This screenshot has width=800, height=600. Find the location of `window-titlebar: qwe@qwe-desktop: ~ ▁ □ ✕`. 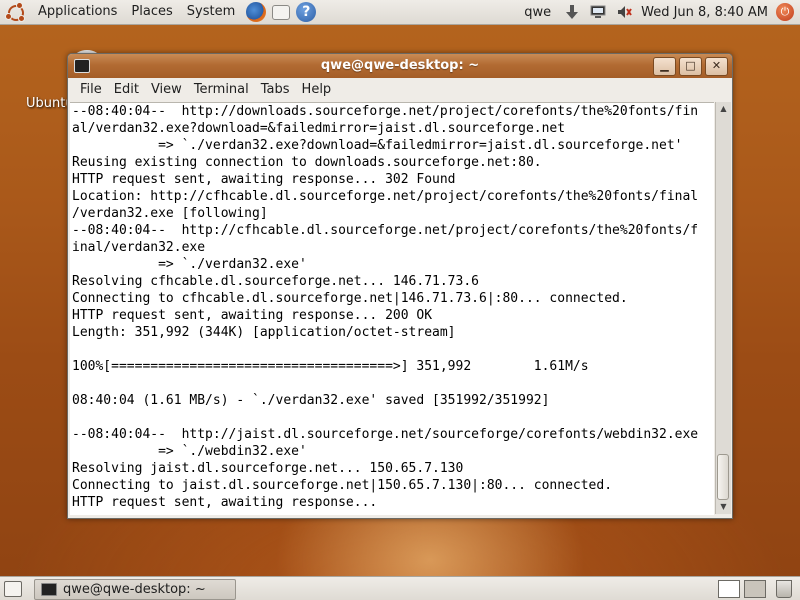

window-titlebar: qwe@qwe-desktop: ~ ▁ □ ✕ is located at coordinates (400, 66).